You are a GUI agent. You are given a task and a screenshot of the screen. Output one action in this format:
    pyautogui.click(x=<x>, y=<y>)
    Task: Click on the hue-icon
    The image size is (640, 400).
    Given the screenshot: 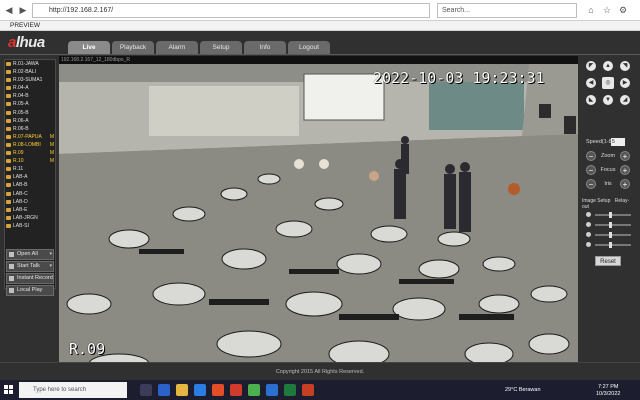 What is the action you would take?
    pyautogui.click(x=588, y=244)
    